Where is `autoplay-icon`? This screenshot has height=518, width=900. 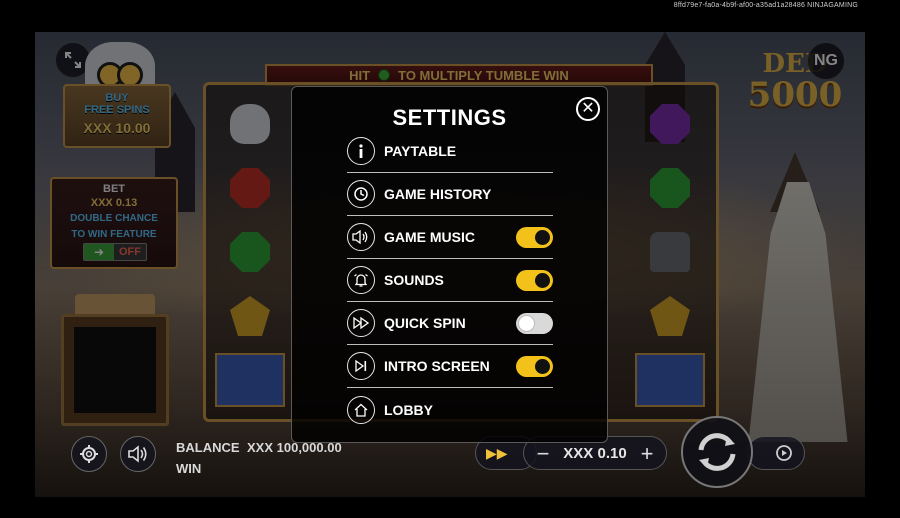
autoplay-icon is located at coordinates (784, 453).